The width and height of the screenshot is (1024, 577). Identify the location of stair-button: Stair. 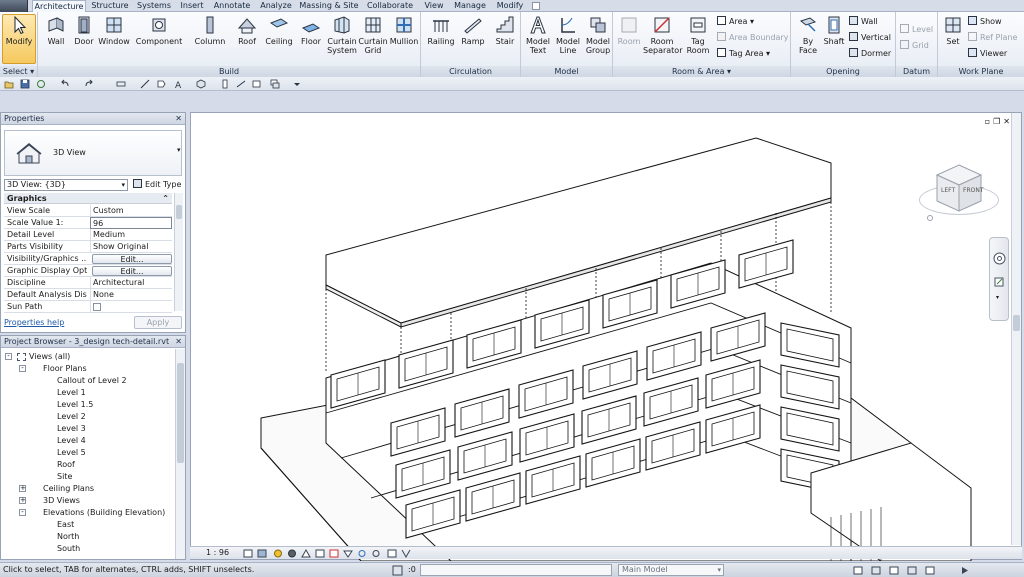
(505, 30).